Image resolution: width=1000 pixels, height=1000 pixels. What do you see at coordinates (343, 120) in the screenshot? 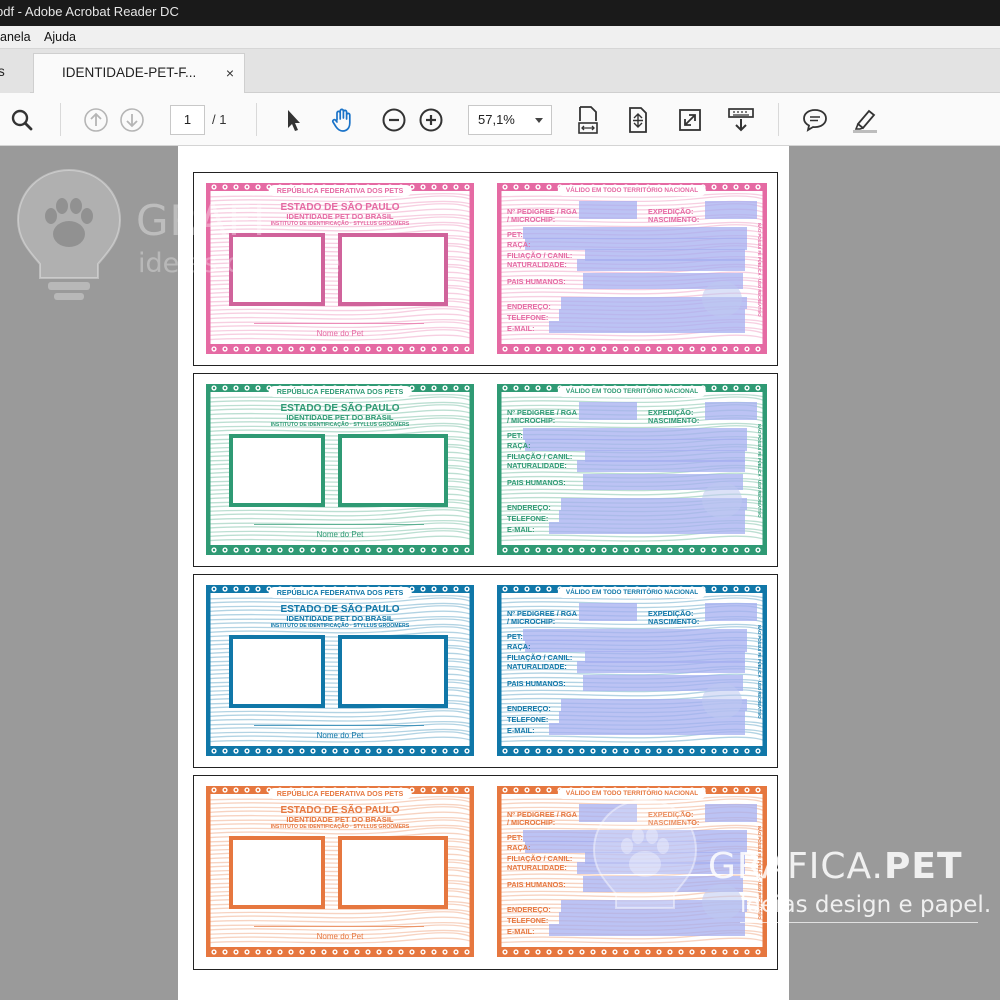
I see `hand-tool-icon` at bounding box center [343, 120].